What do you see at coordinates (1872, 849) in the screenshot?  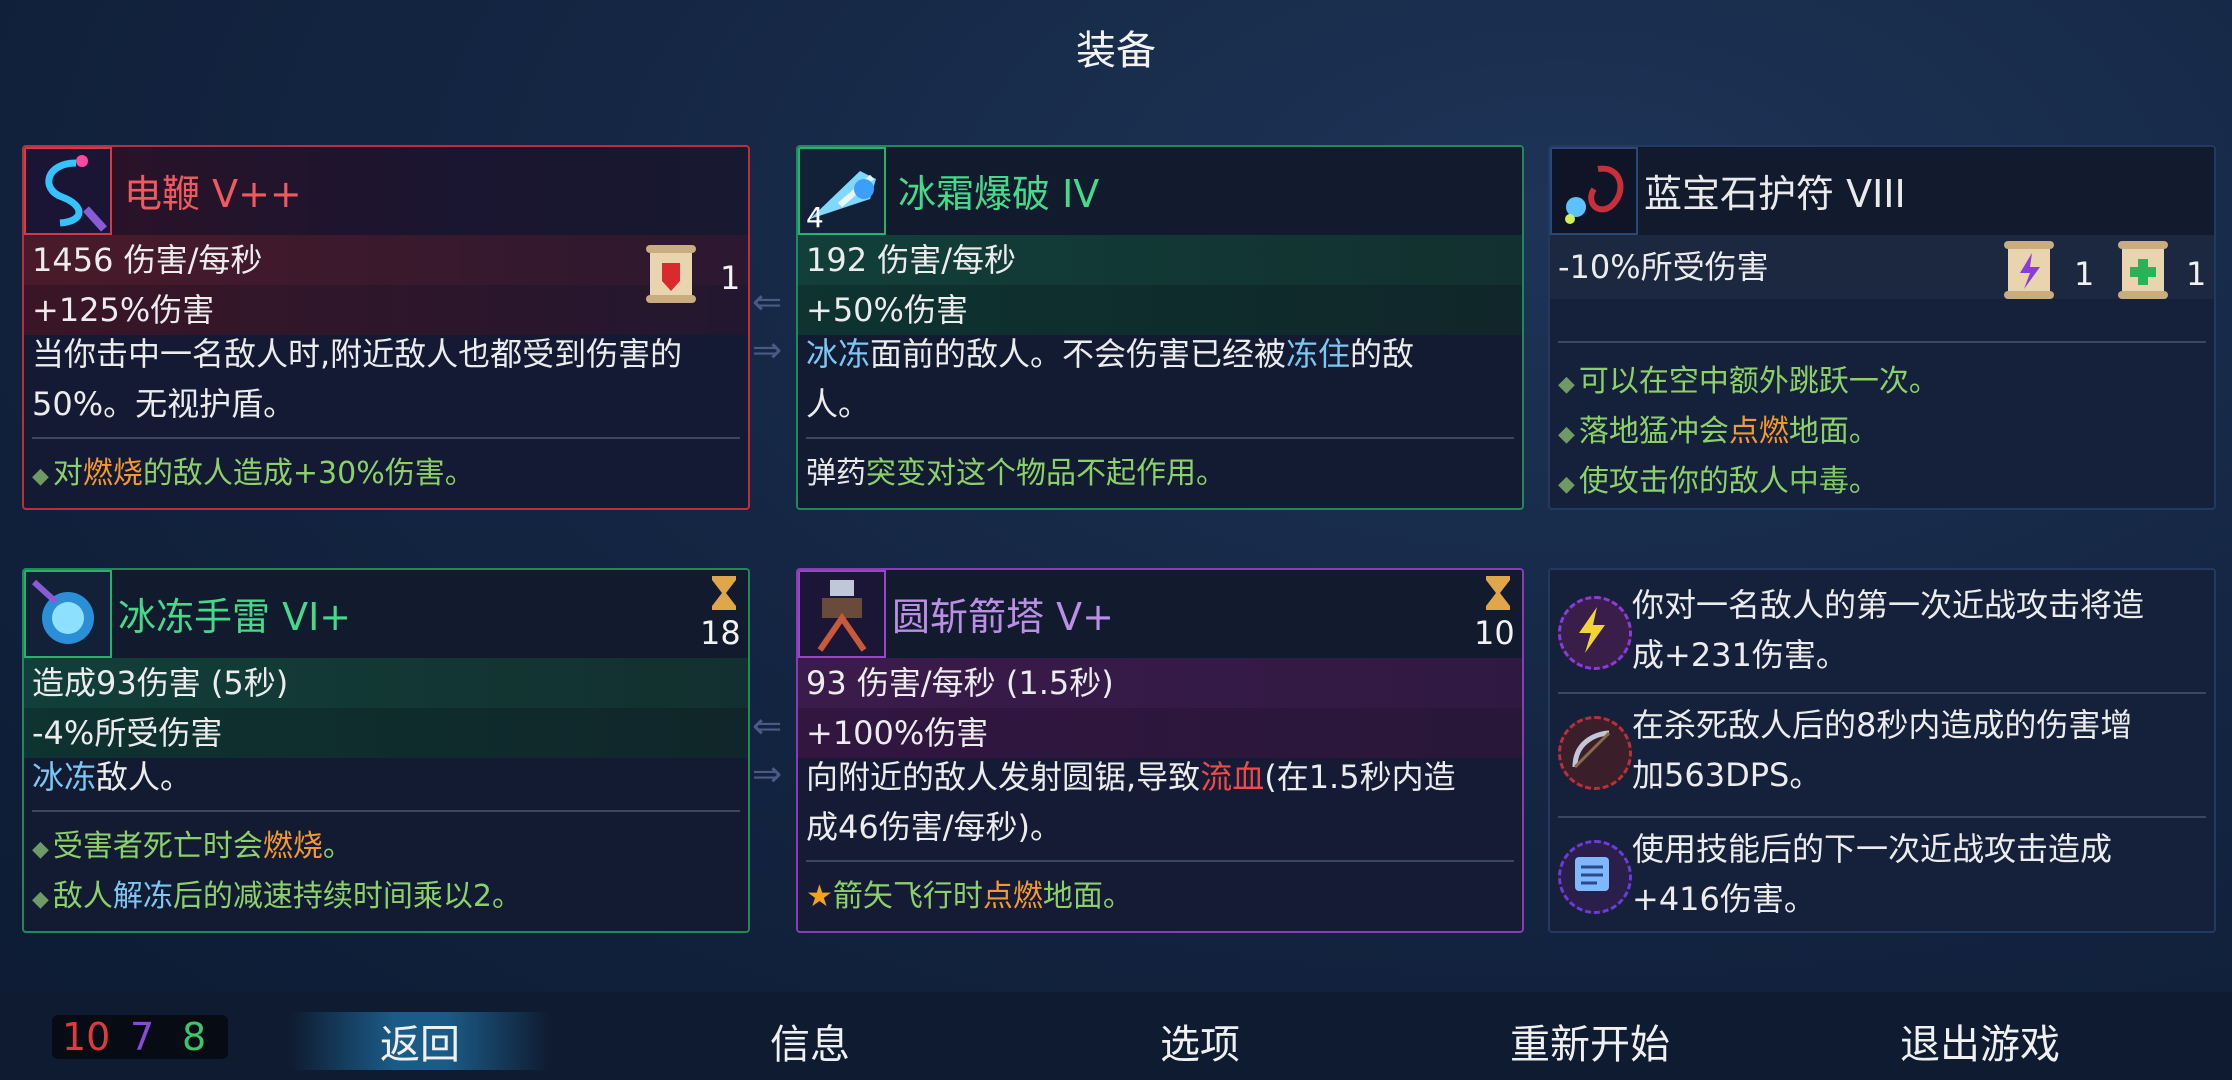 I see `mutation-line: 使用技能后的下一次近战攻击造成` at bounding box center [1872, 849].